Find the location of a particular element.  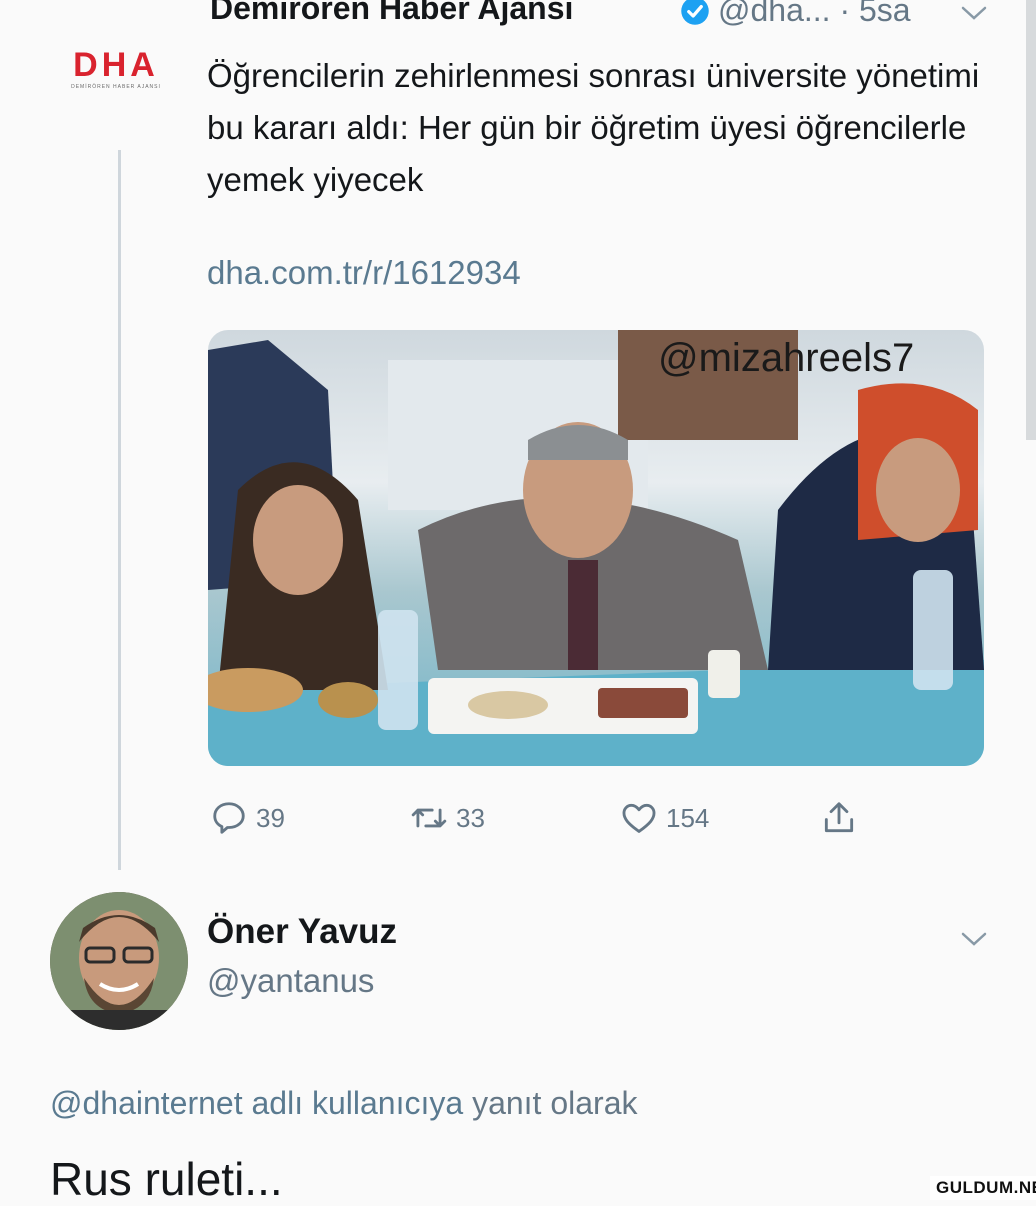

retweet-count: 33 is located at coordinates (470, 817).